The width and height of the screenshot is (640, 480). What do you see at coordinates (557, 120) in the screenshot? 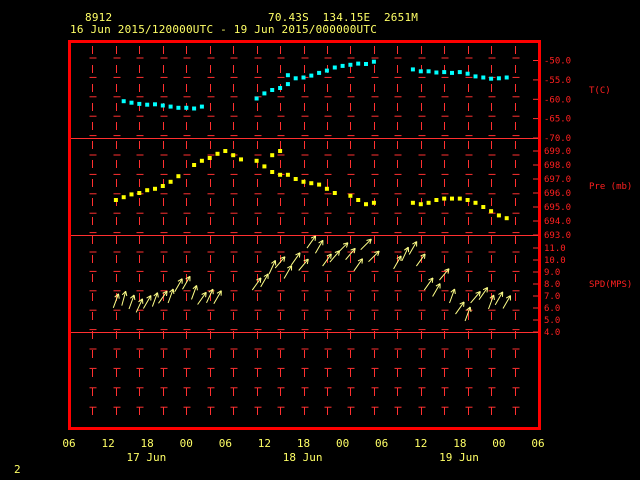
I see `y-tick-label: -65.0` at bounding box center [557, 120].